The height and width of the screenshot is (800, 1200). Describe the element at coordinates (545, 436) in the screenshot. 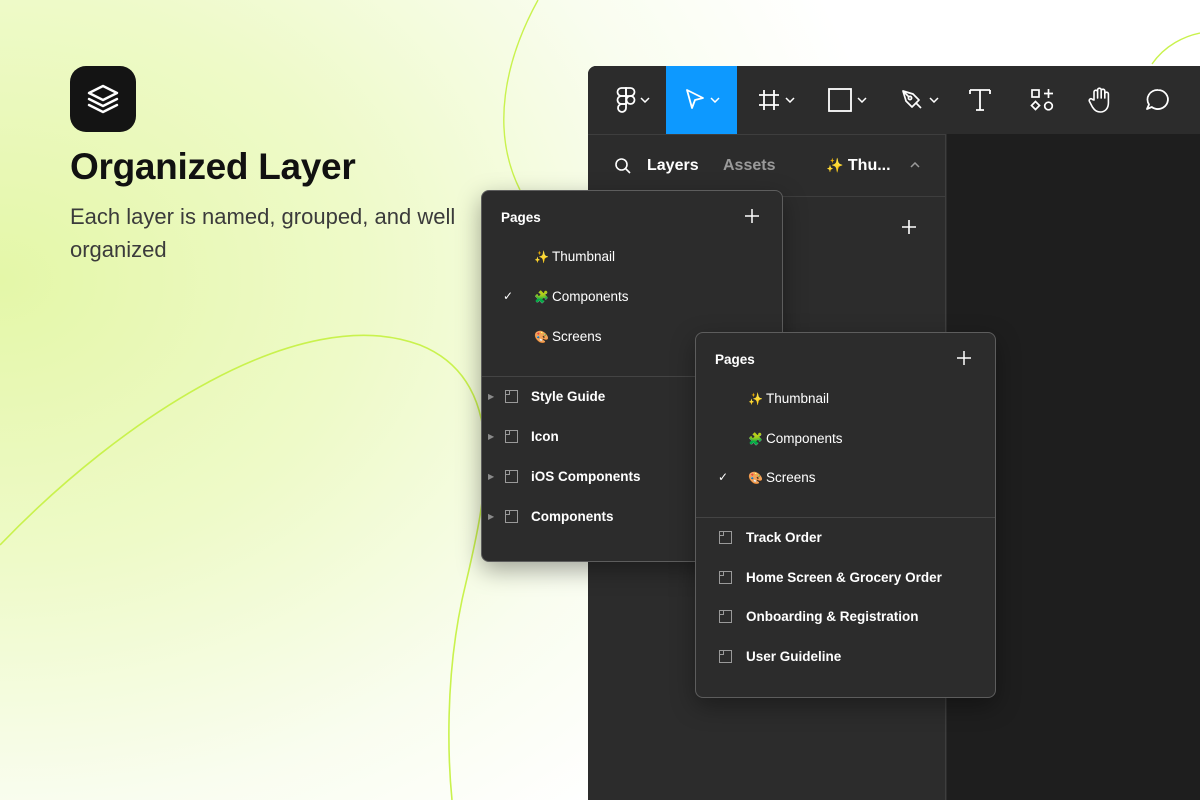

I see `layer-label: Icon` at that location.